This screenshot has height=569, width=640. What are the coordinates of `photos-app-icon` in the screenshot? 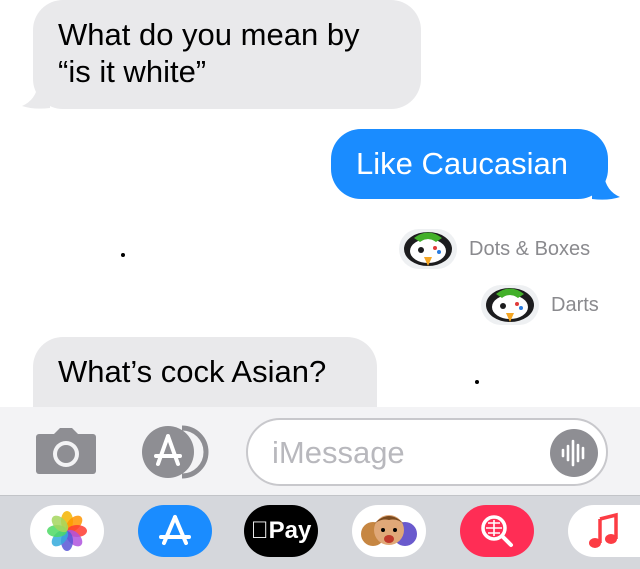 It's located at (67, 531).